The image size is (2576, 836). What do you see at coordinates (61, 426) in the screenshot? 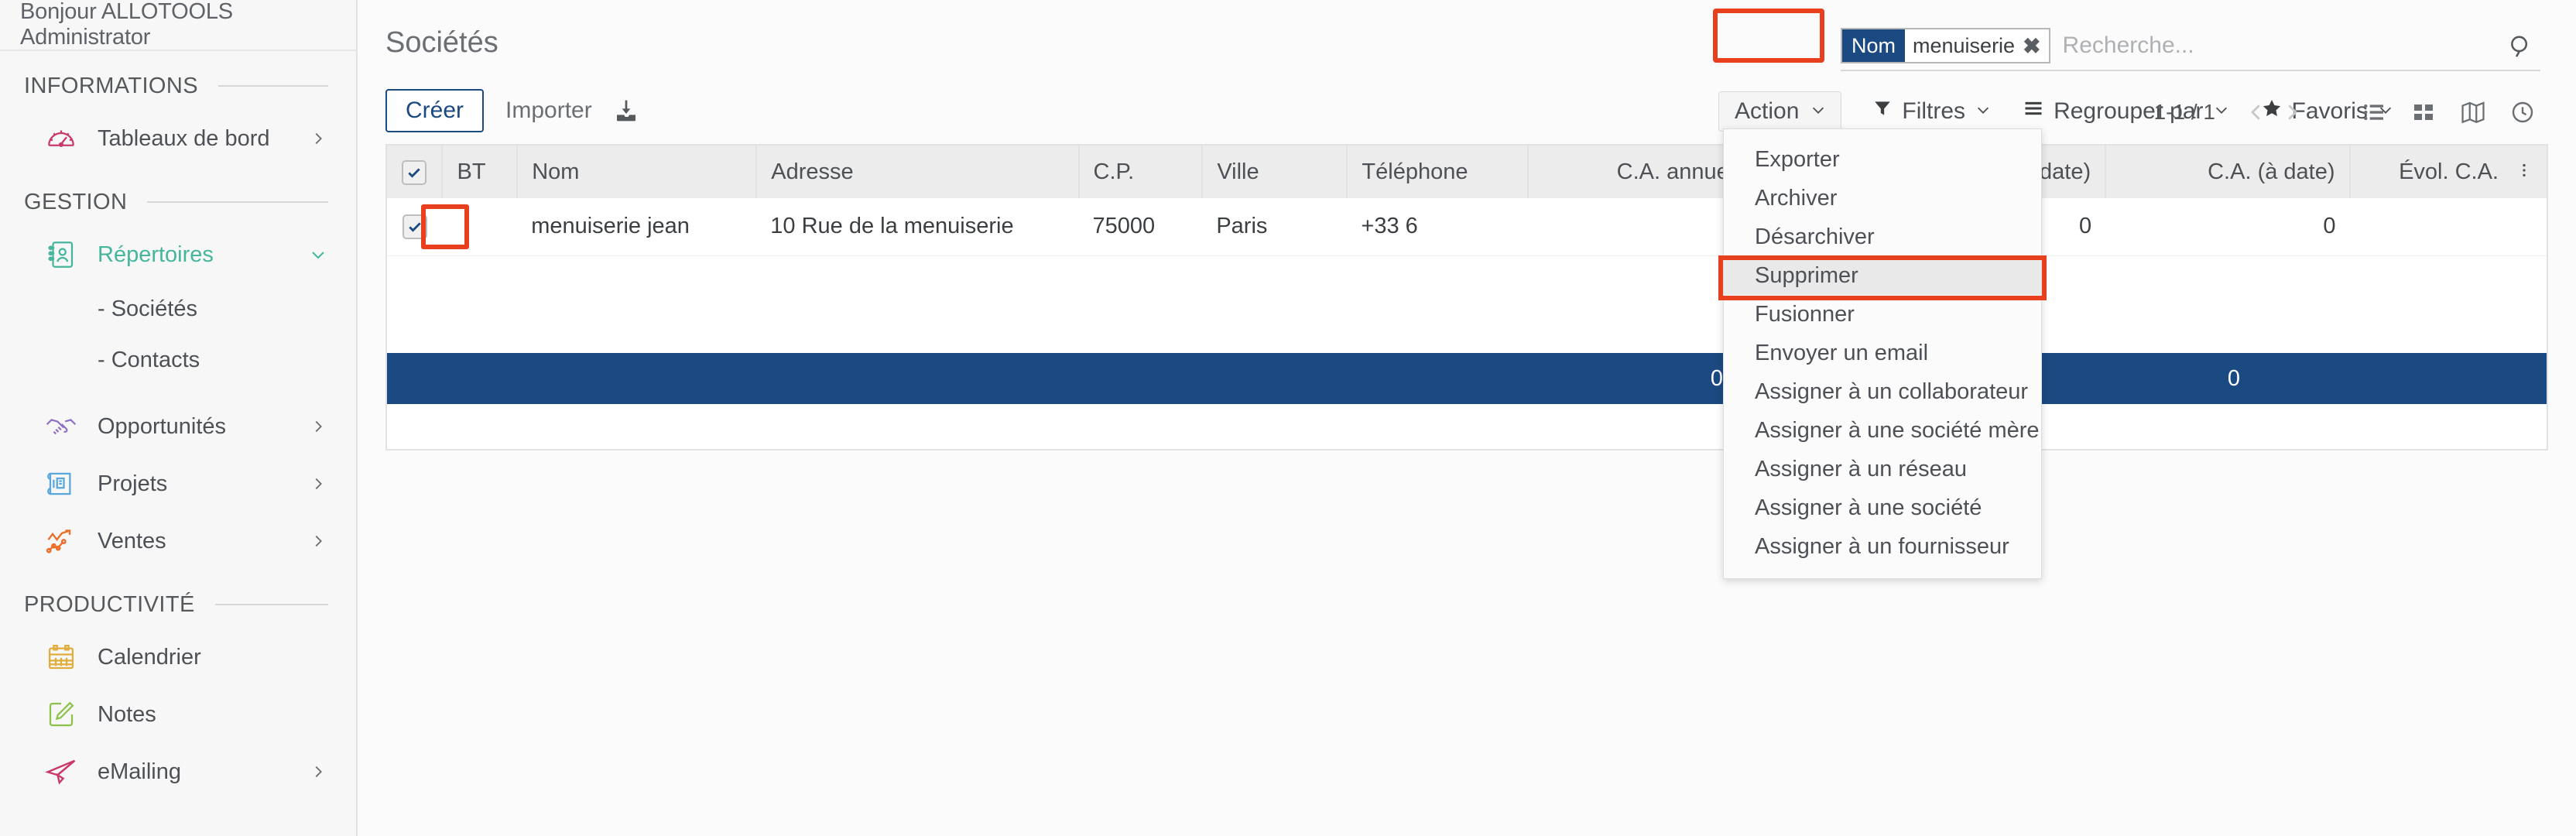
I see `handshake-icon` at bounding box center [61, 426].